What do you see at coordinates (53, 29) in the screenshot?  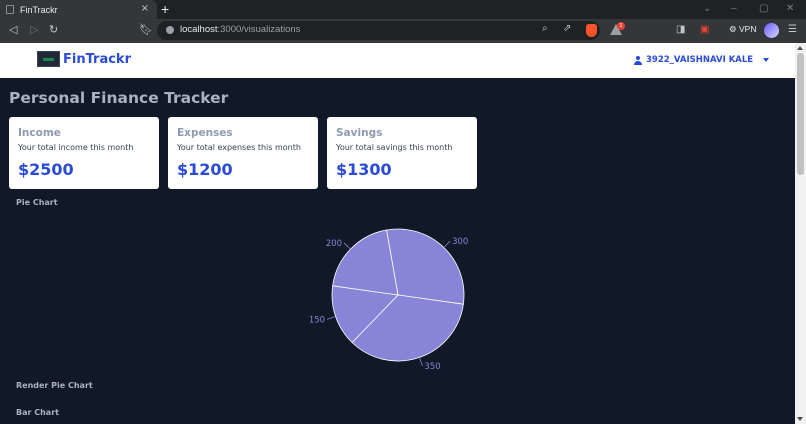 I see `reload-icon: ↻` at bounding box center [53, 29].